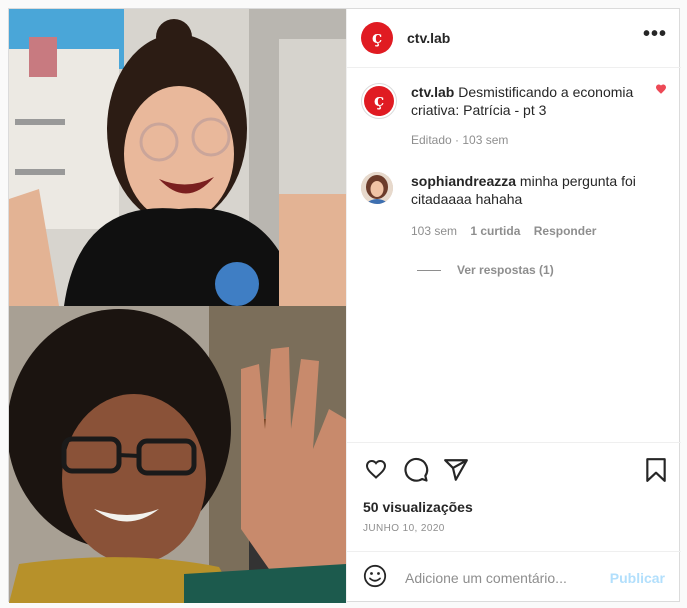  I want to click on commenter-avatar, so click(377, 188).